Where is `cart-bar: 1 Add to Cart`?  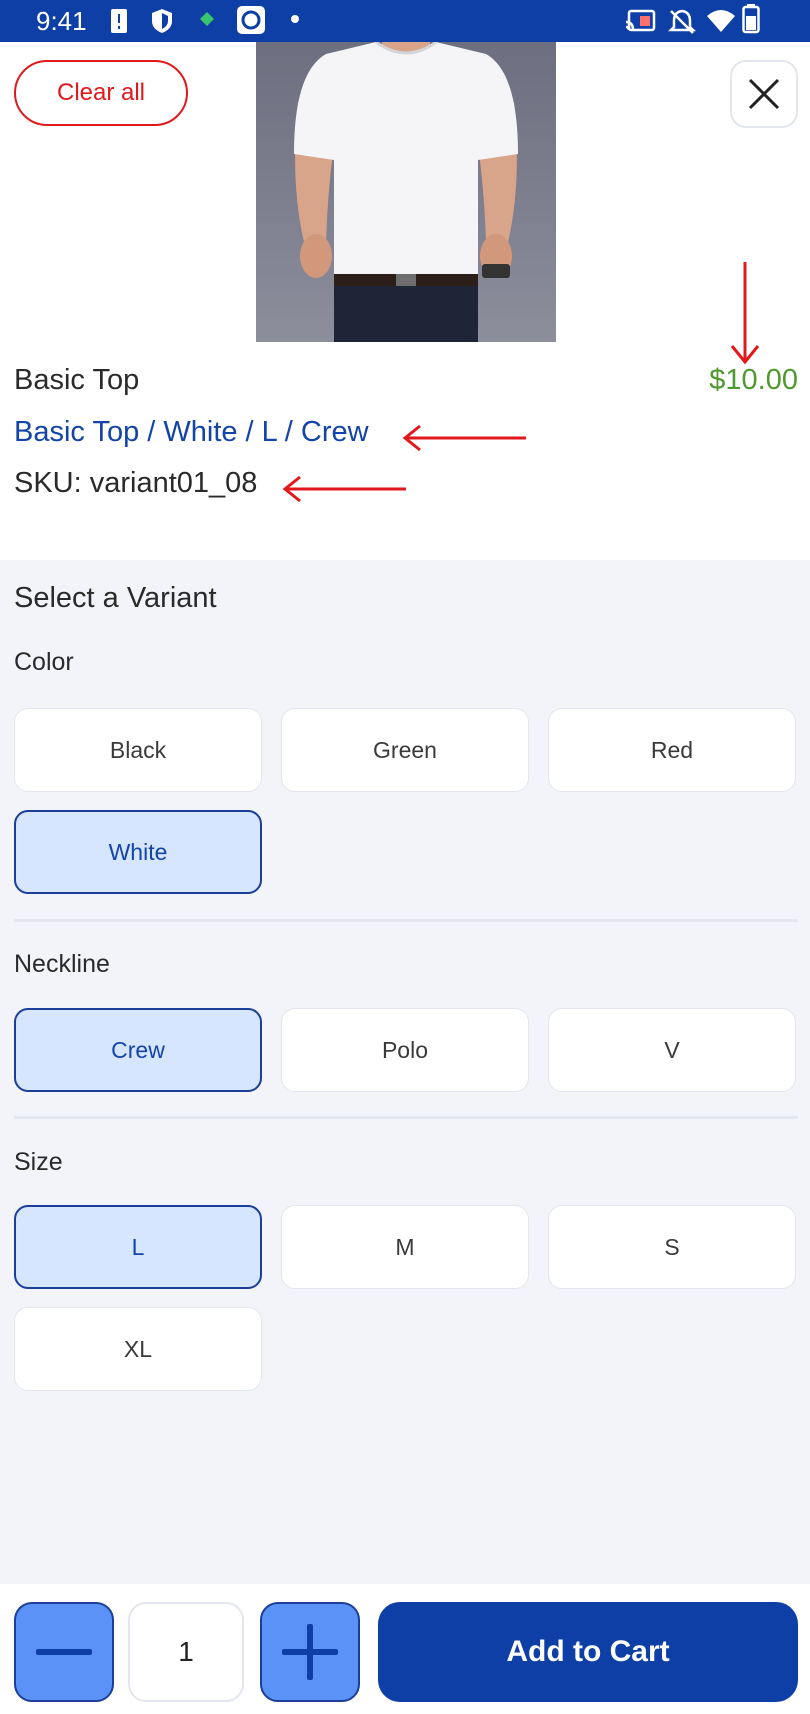
cart-bar: 1 Add to Cart is located at coordinates (405, 1649).